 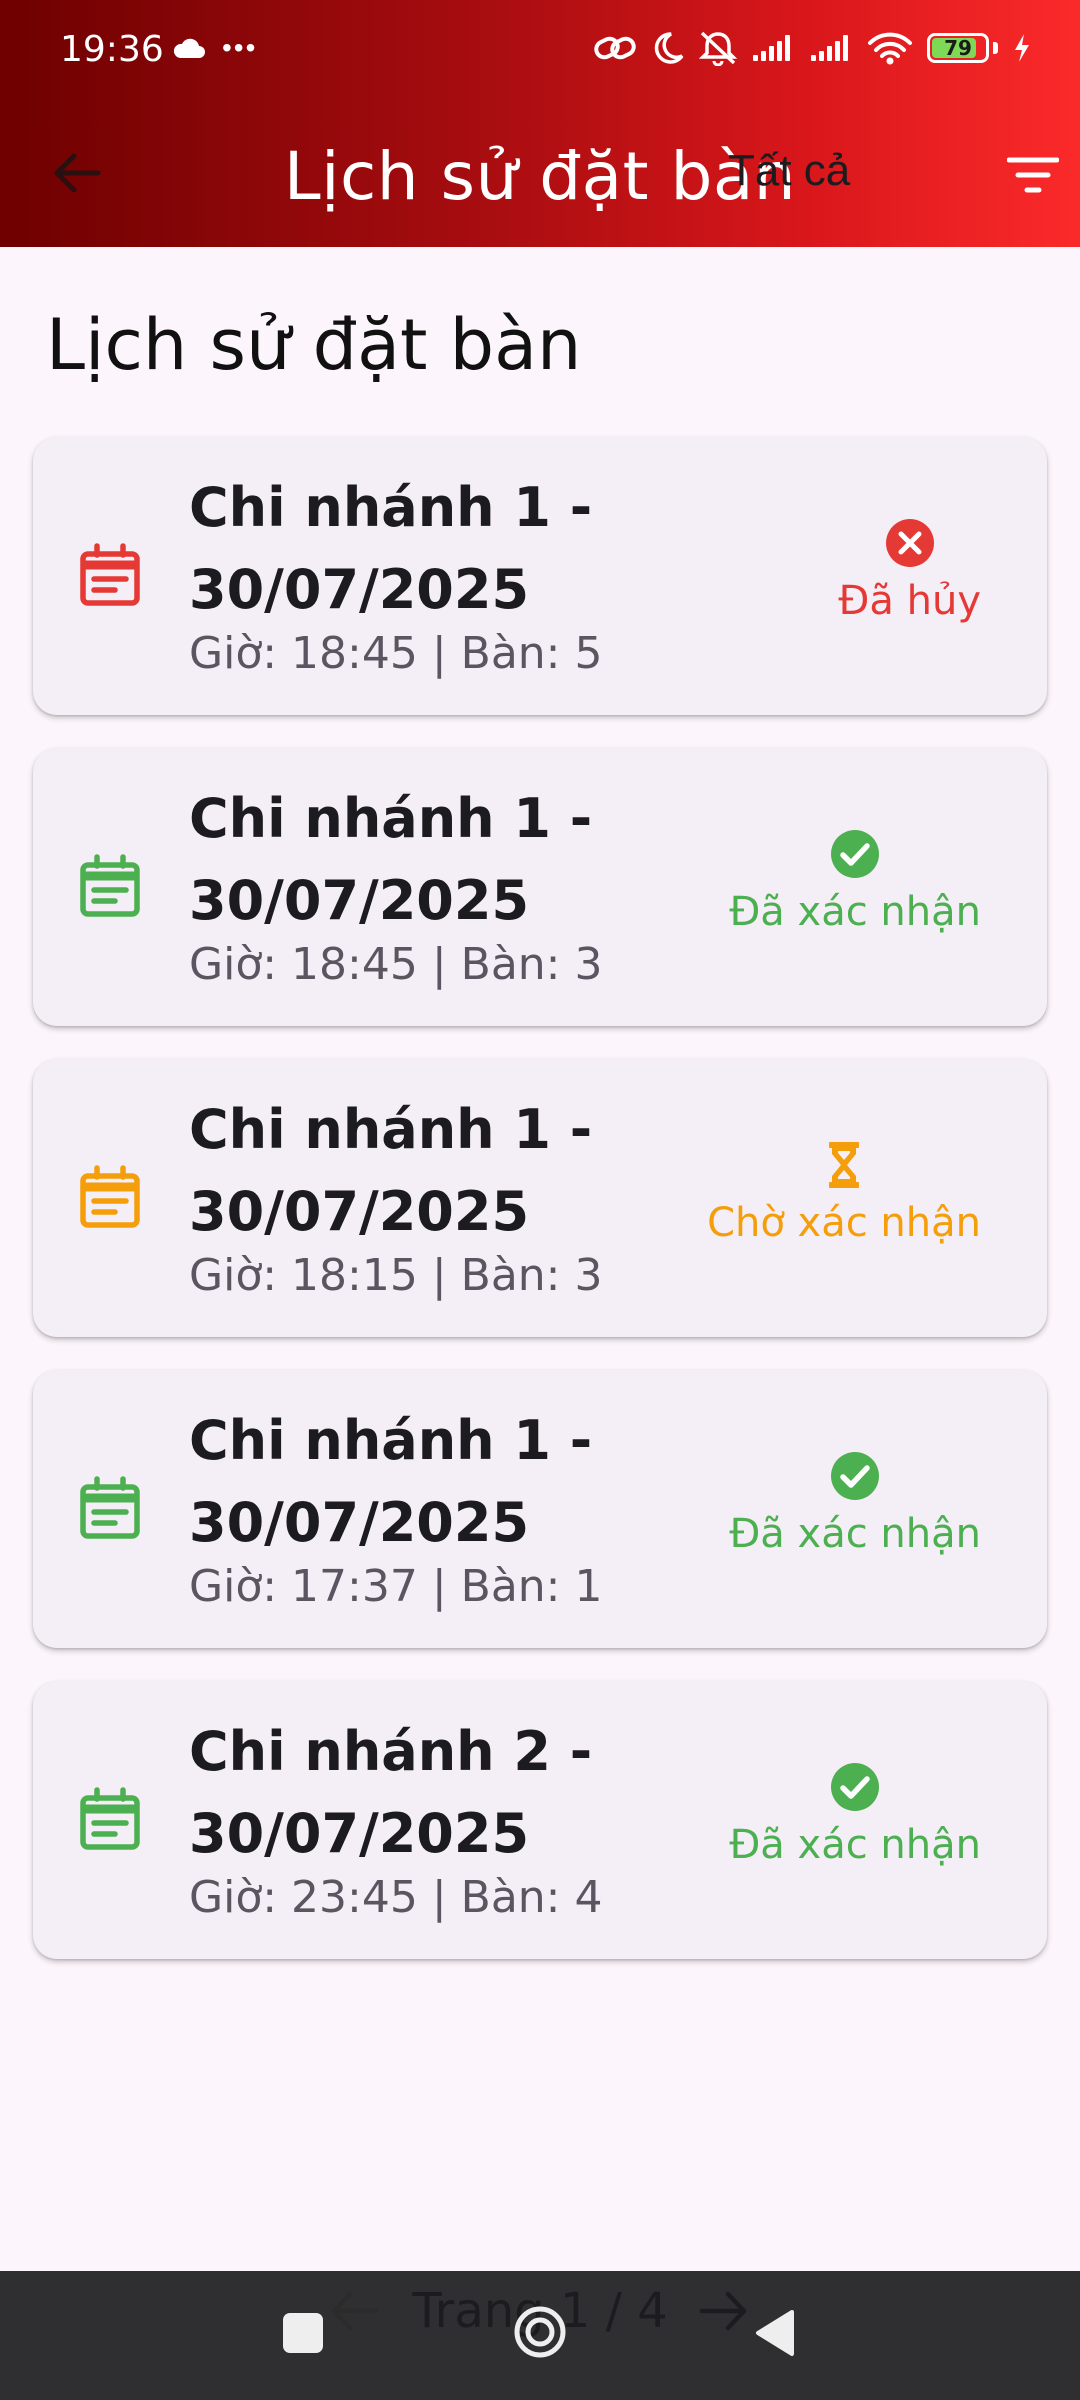 I want to click on home-button-icon, so click(x=540, y=2332).